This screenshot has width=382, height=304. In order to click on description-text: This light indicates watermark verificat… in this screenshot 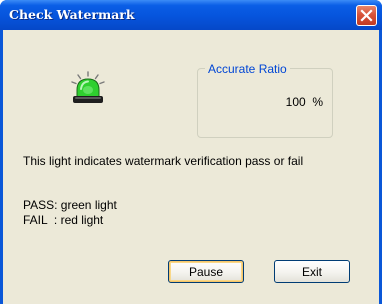, I will do `click(163, 161)`.